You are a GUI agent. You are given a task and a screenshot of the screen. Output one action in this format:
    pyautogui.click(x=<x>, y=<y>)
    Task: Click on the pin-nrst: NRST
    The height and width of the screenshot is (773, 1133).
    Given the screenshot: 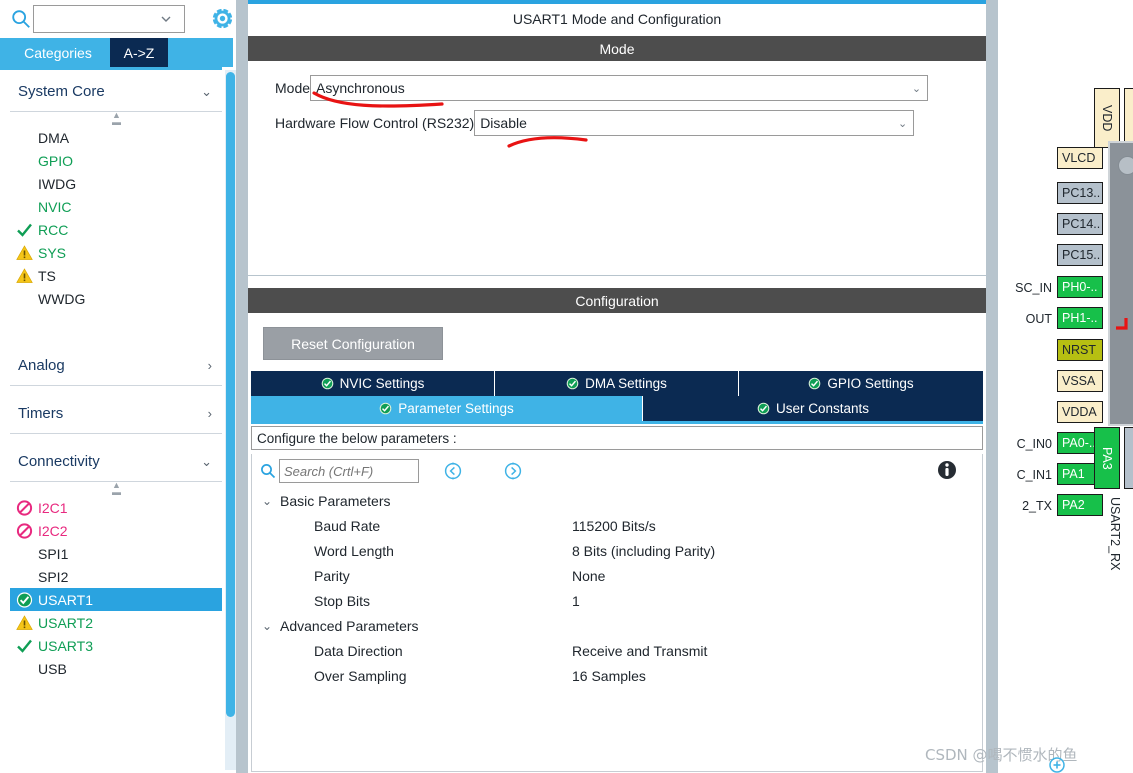 What is the action you would take?
    pyautogui.click(x=1080, y=350)
    